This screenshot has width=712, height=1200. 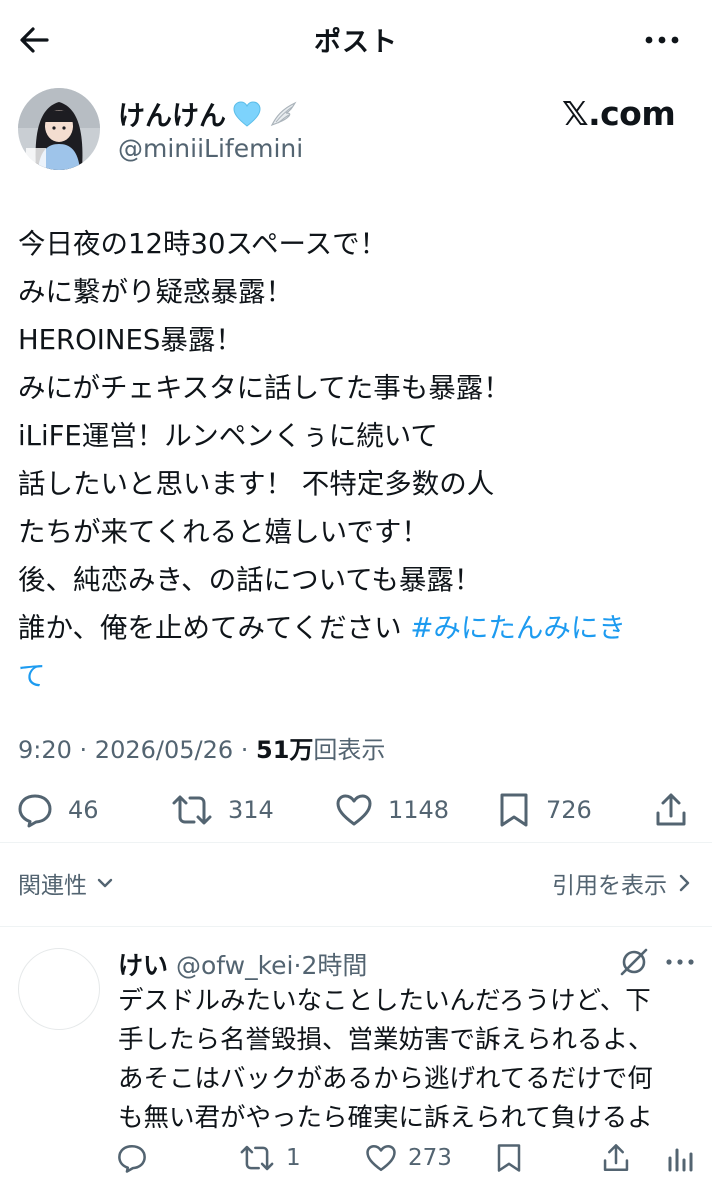 I want to click on grok-icon, so click(x=634, y=962).